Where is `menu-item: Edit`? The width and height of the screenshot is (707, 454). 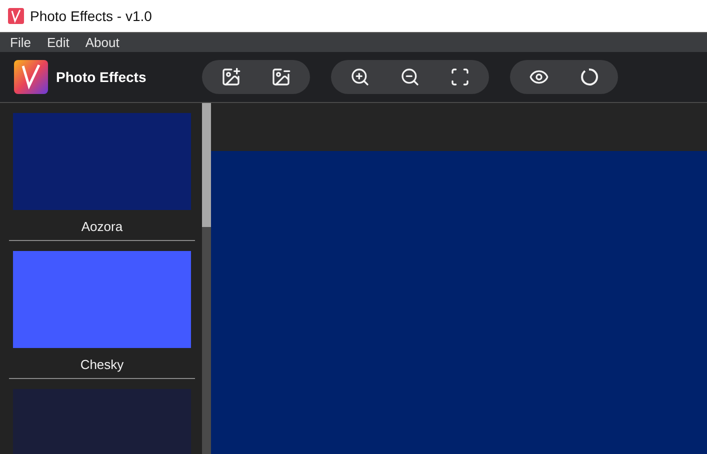
menu-item: Edit is located at coordinates (58, 42).